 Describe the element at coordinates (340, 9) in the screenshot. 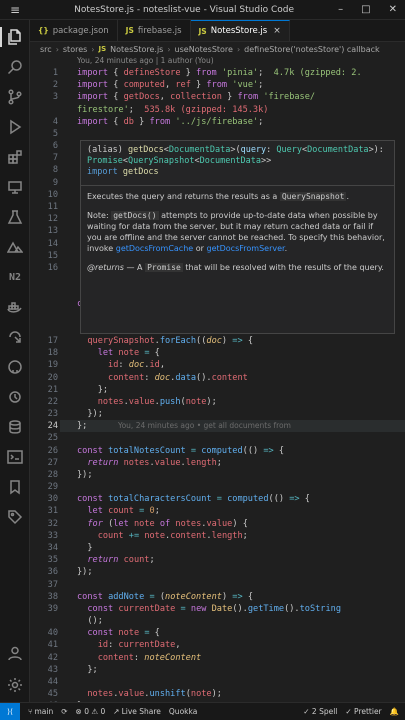

I see `minimize-button: –` at that location.